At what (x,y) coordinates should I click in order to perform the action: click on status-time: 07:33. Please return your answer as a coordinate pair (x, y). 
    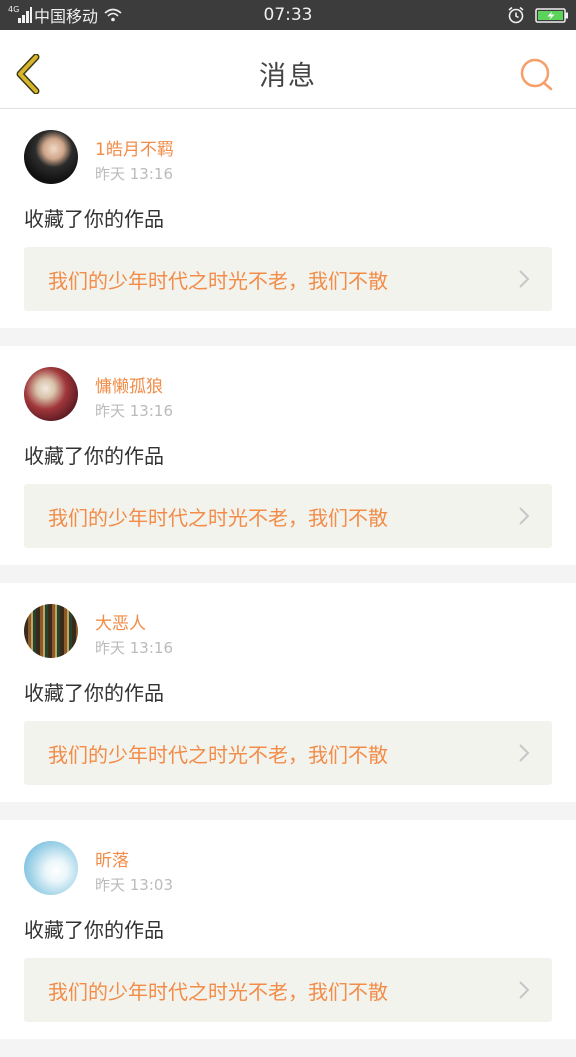
    Looking at the image, I should click on (288, 15).